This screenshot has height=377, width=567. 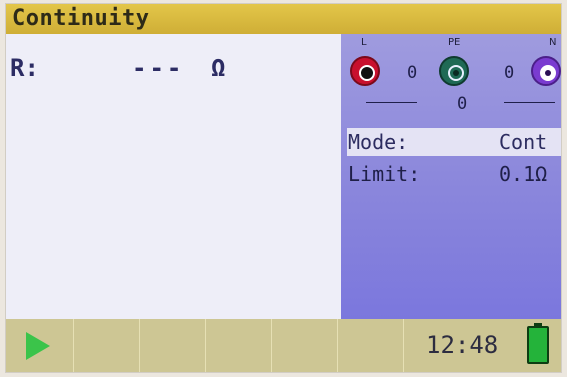 I want to click on start-softkey, so click(x=40, y=345).